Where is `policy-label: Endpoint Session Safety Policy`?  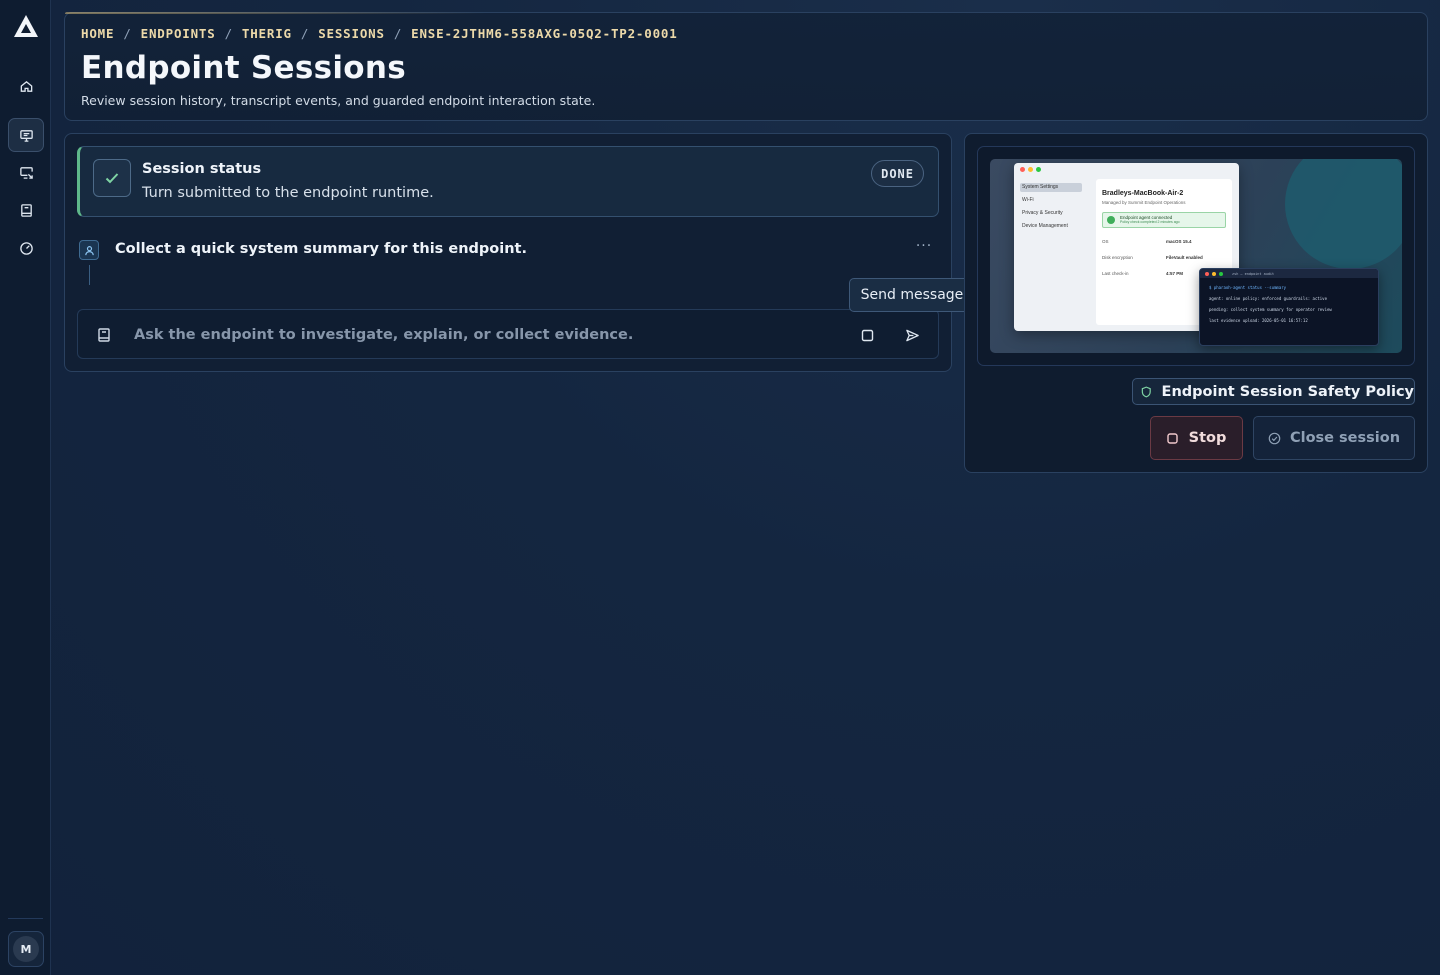
policy-label: Endpoint Session Safety Policy is located at coordinates (1287, 391).